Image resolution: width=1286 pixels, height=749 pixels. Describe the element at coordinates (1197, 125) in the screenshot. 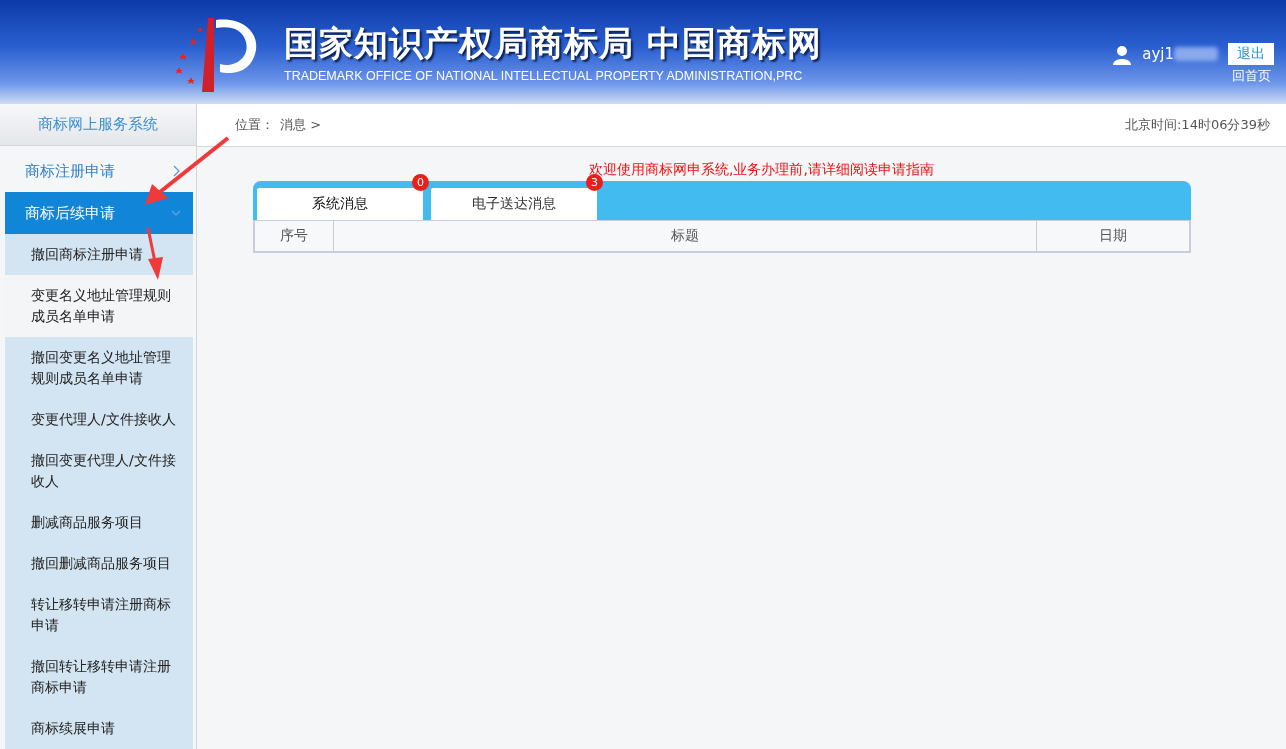

I see `clock-text: 北京时间:14时06分39秒` at that location.